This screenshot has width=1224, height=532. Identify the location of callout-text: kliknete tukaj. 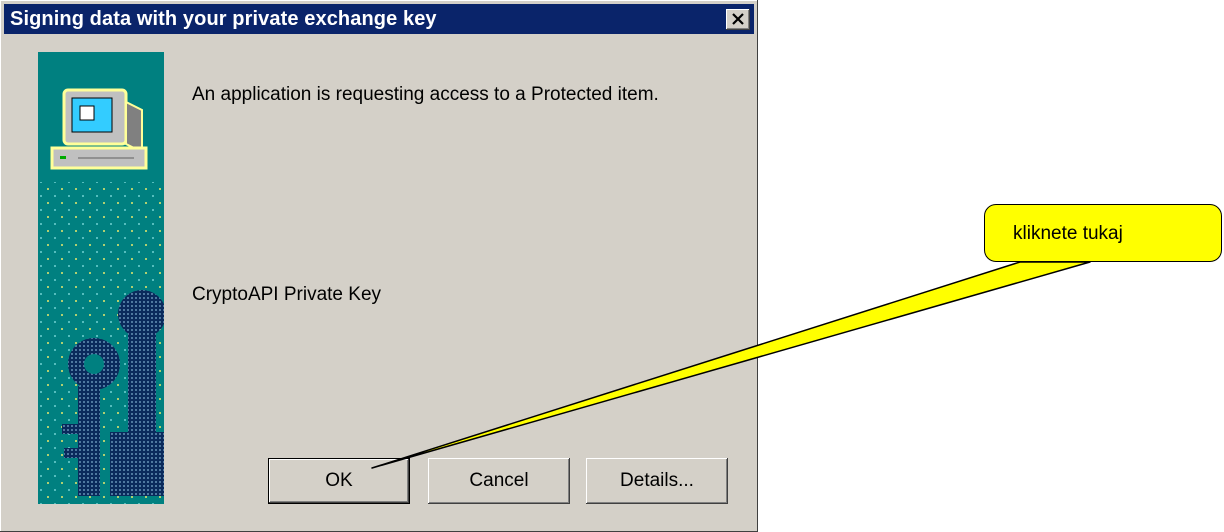
(1068, 233).